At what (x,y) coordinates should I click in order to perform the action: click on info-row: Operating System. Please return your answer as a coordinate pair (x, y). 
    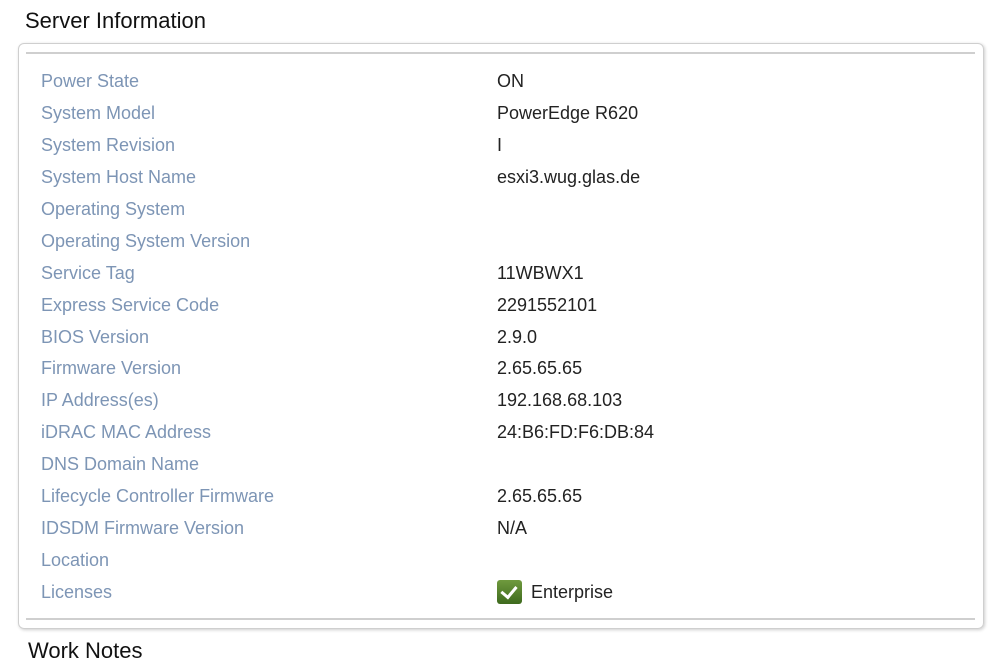
    Looking at the image, I should click on (347, 210).